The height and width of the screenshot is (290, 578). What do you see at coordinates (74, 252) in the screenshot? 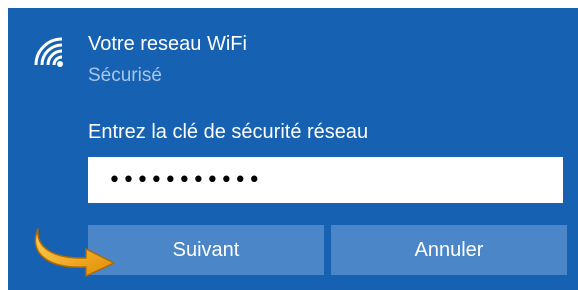
I see `pointing-arrow-icon` at bounding box center [74, 252].